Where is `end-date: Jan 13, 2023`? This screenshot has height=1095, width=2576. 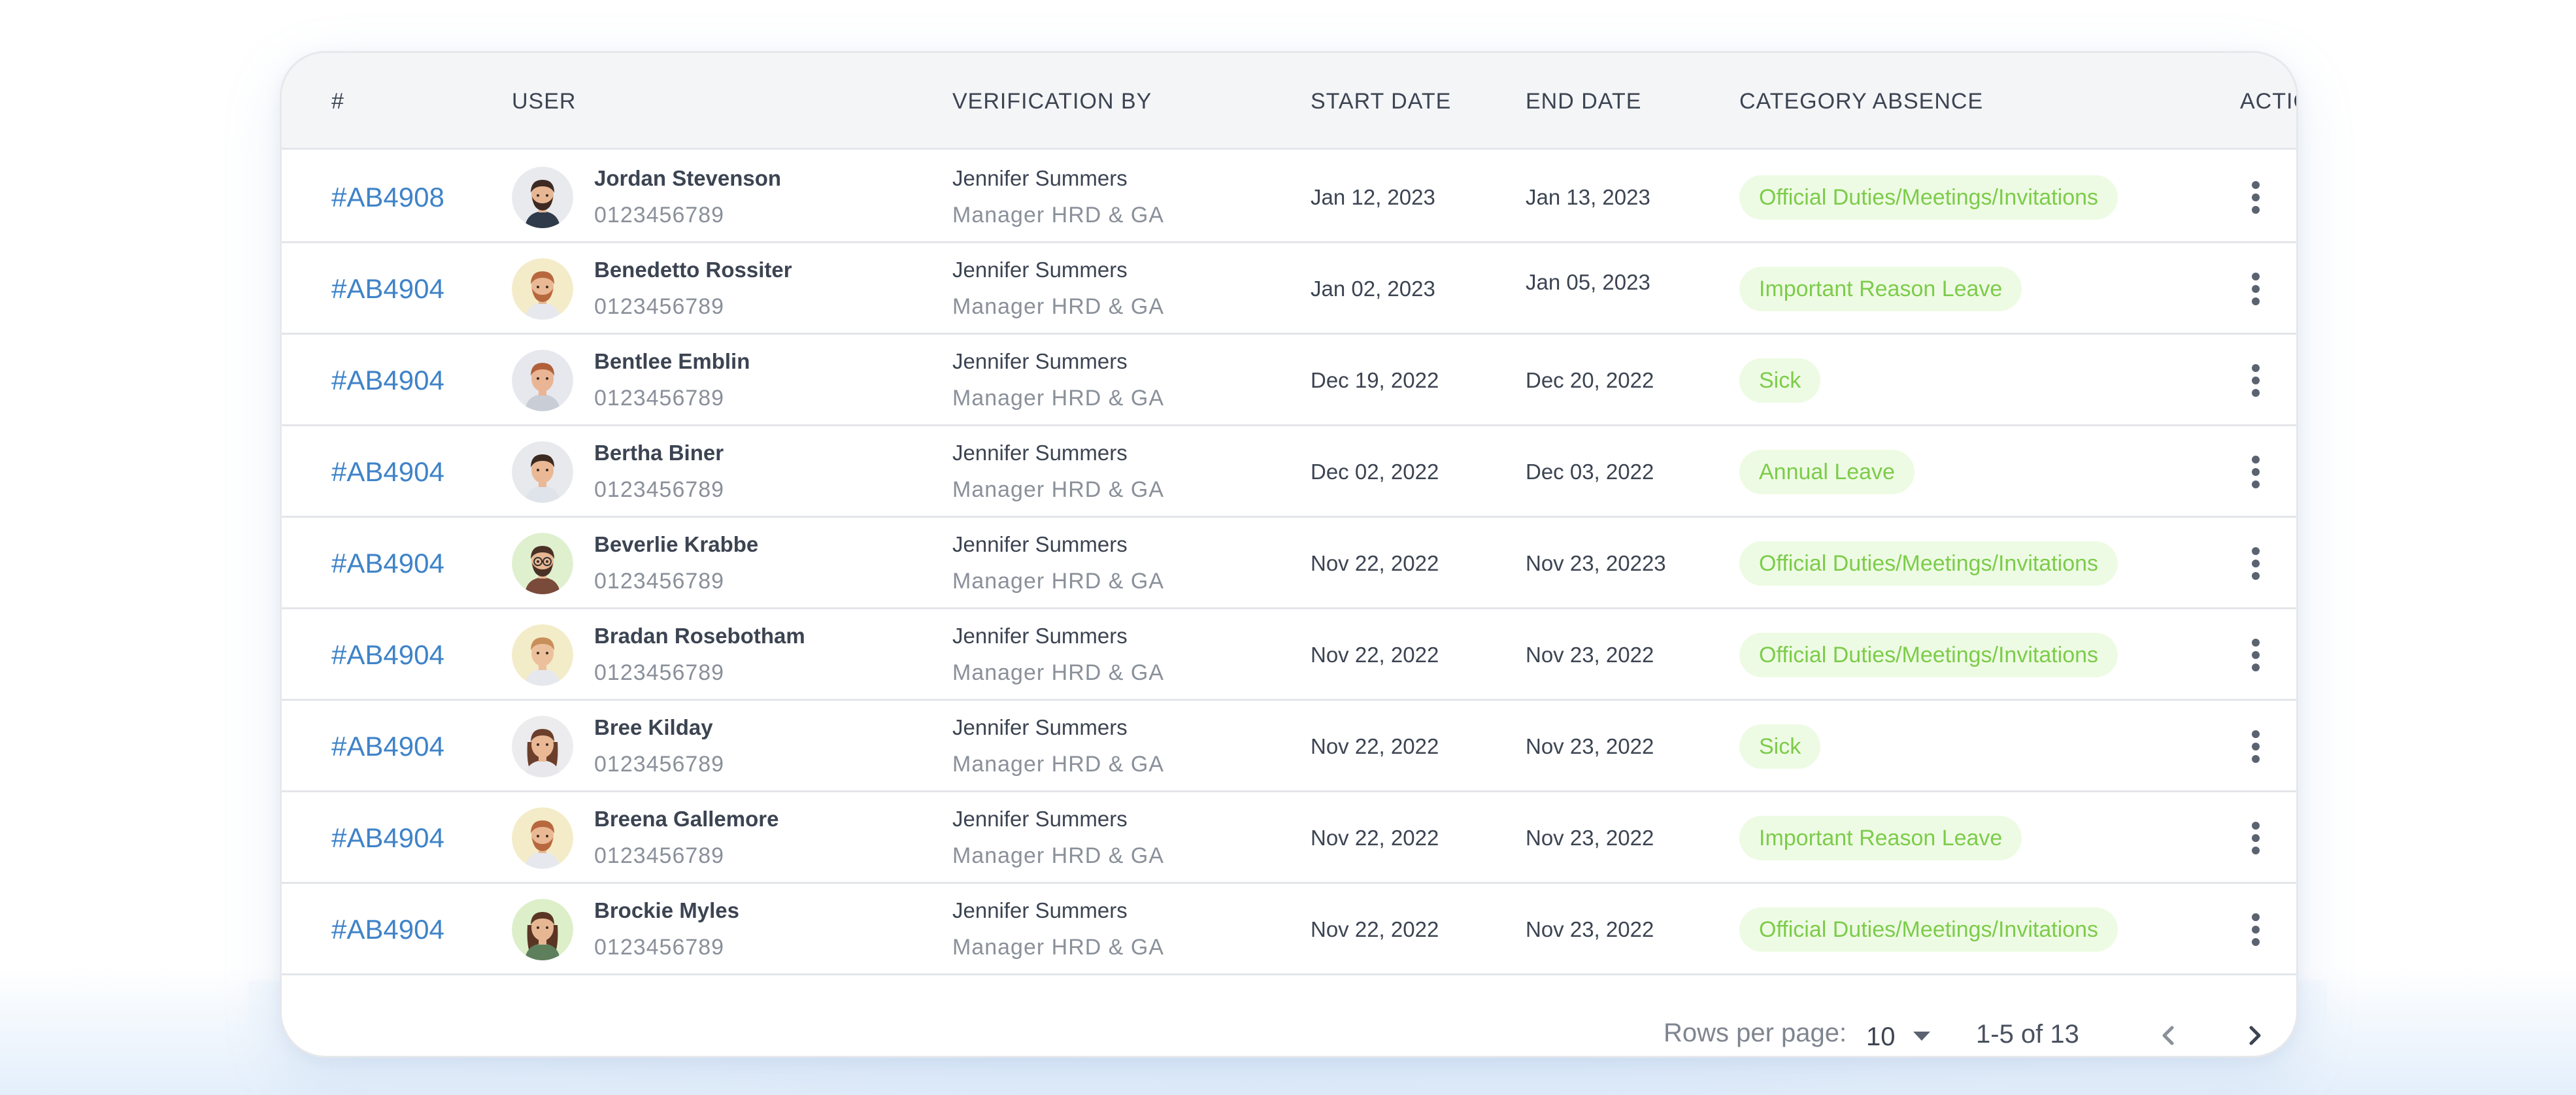
end-date: Jan 13, 2023 is located at coordinates (1588, 197).